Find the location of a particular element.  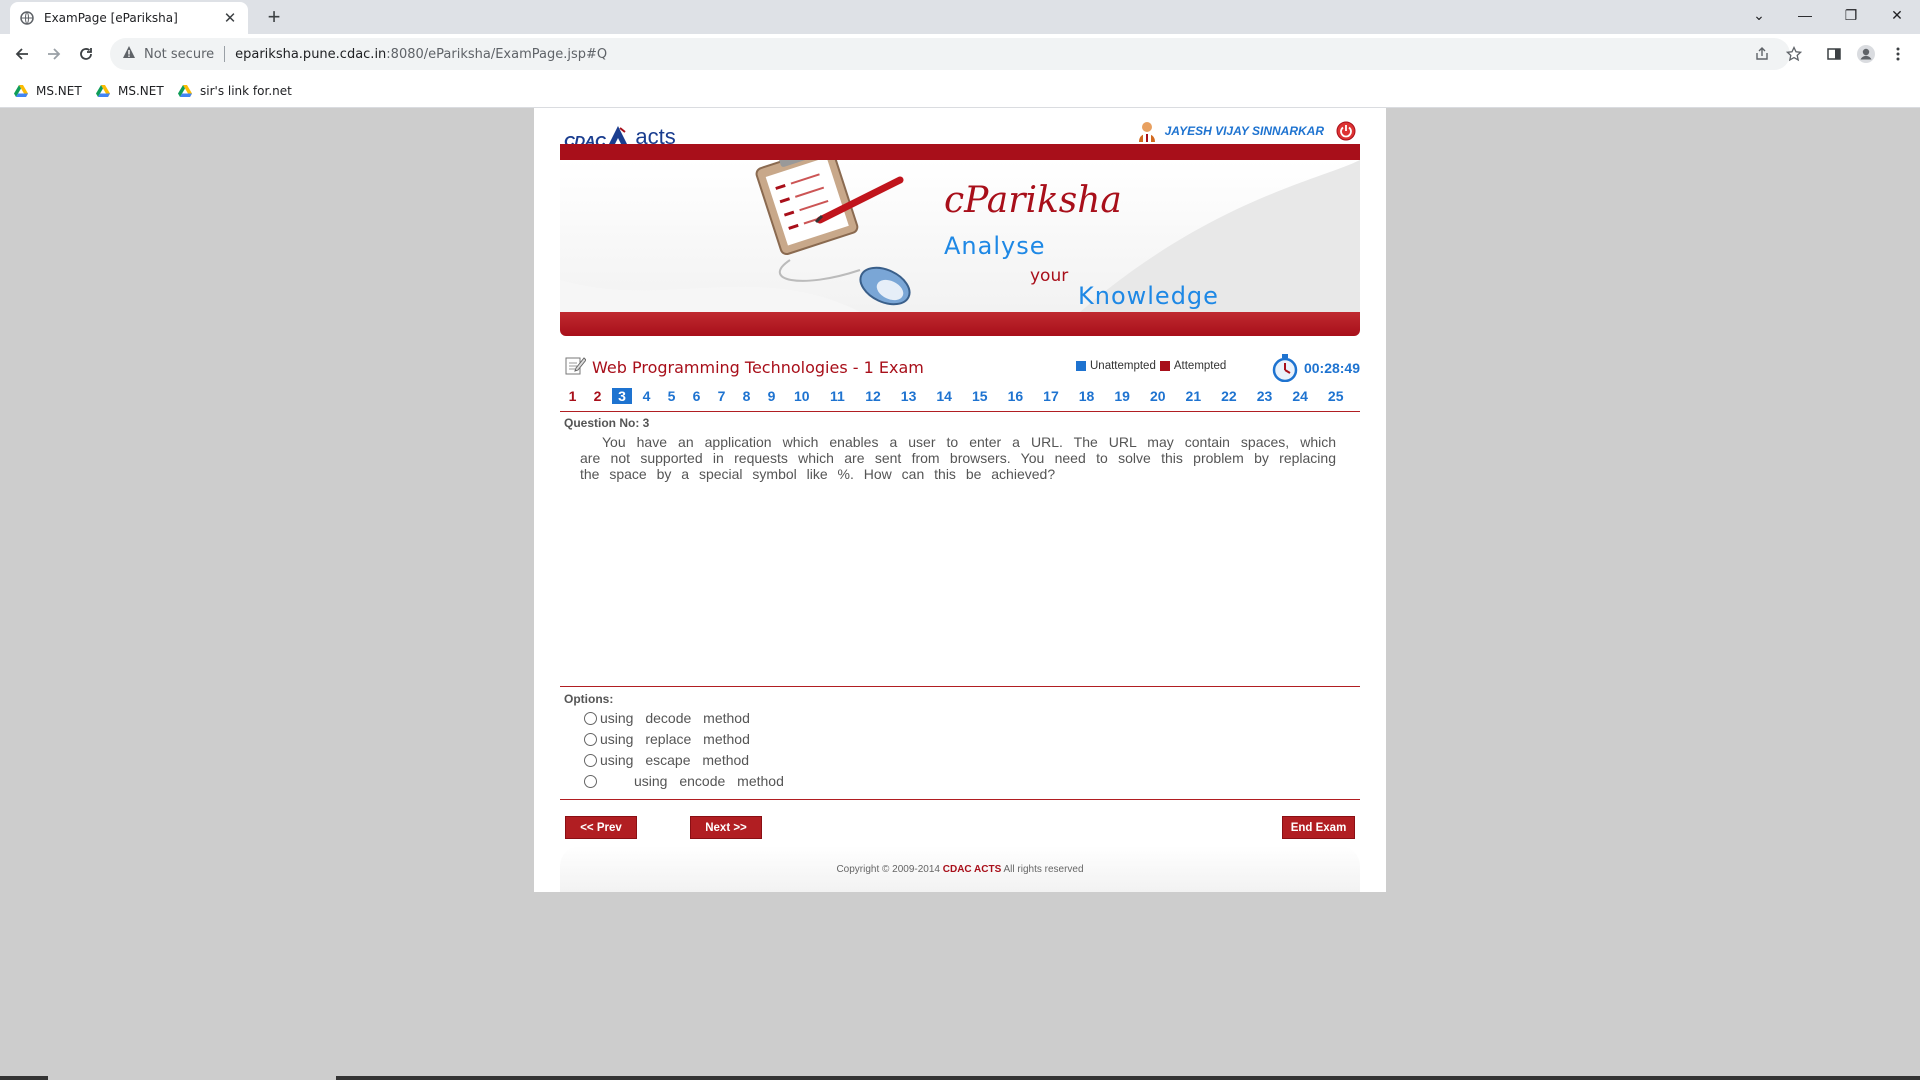

banner-bottom-bar is located at coordinates (960, 324).